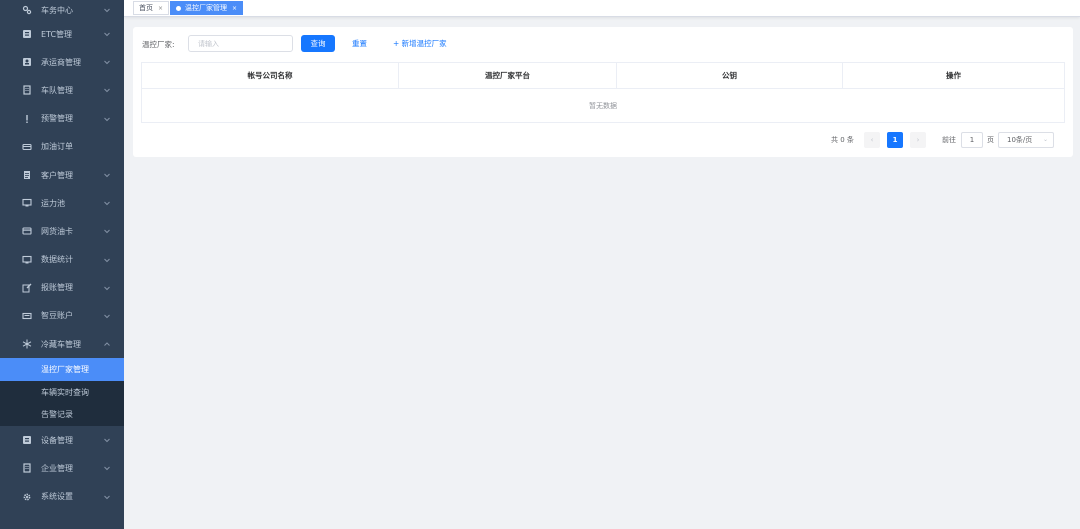 This screenshot has width=1080, height=529. What do you see at coordinates (57, 10) in the screenshot?
I see `sidebar-item-label: 车务中心` at bounding box center [57, 10].